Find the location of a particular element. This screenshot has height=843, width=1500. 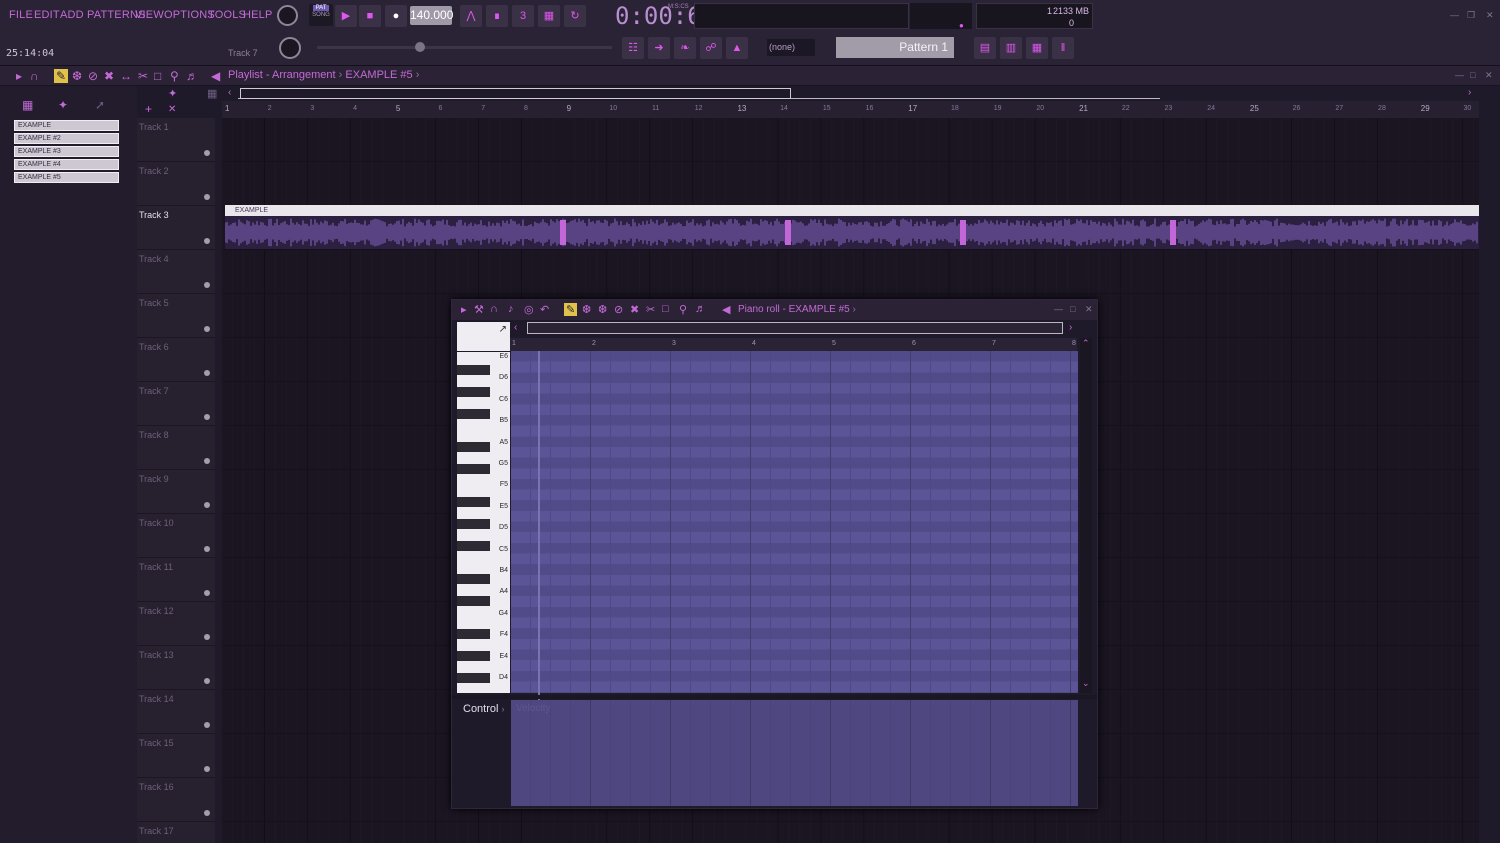

track-header: Track 7 is located at coordinates (176, 404).